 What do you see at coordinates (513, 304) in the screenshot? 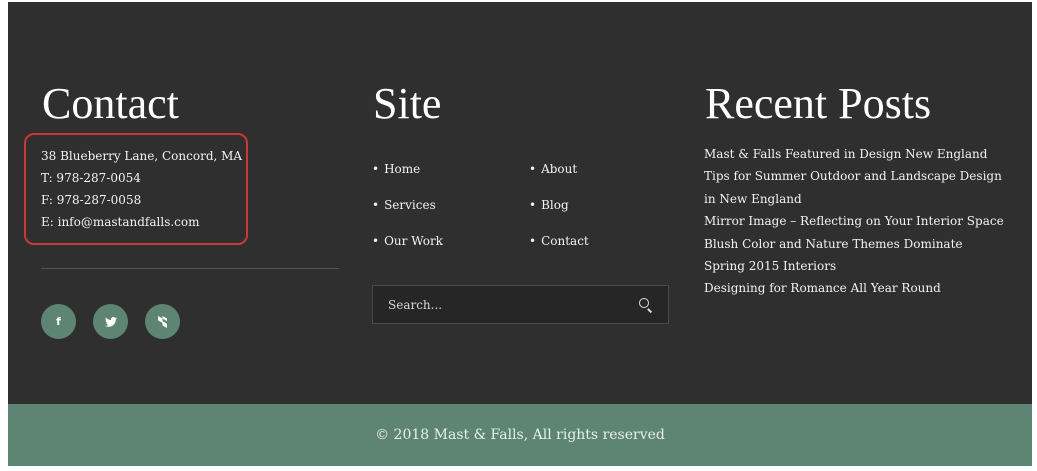
I see `search-input` at bounding box center [513, 304].